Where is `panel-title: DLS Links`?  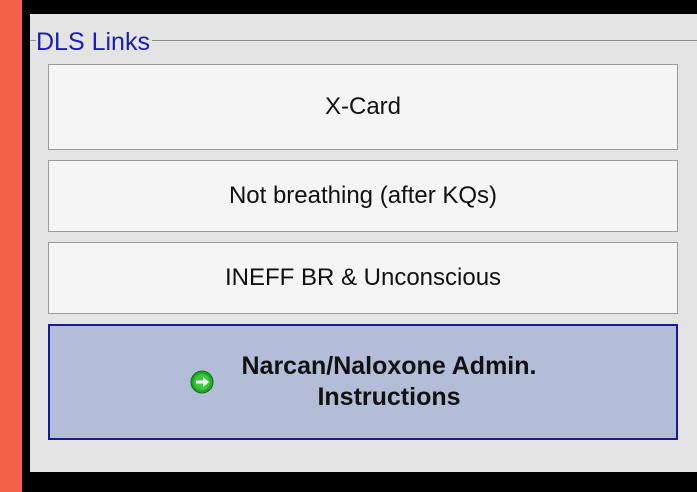
panel-title: DLS Links is located at coordinates (94, 42).